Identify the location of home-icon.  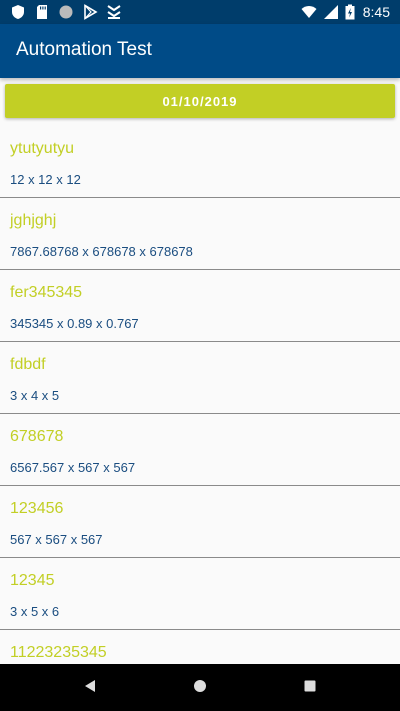
(200, 688).